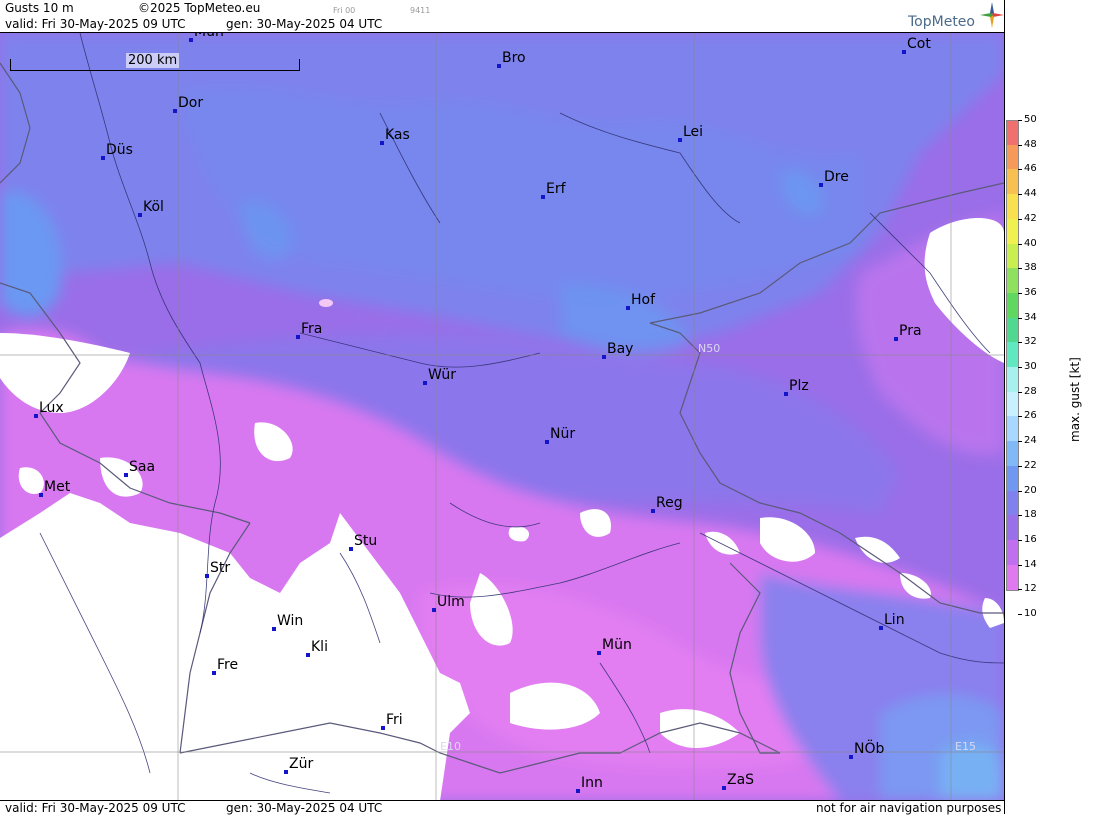 The width and height of the screenshot is (1095, 815). I want to click on tick-label: 40, so click(1030, 243).